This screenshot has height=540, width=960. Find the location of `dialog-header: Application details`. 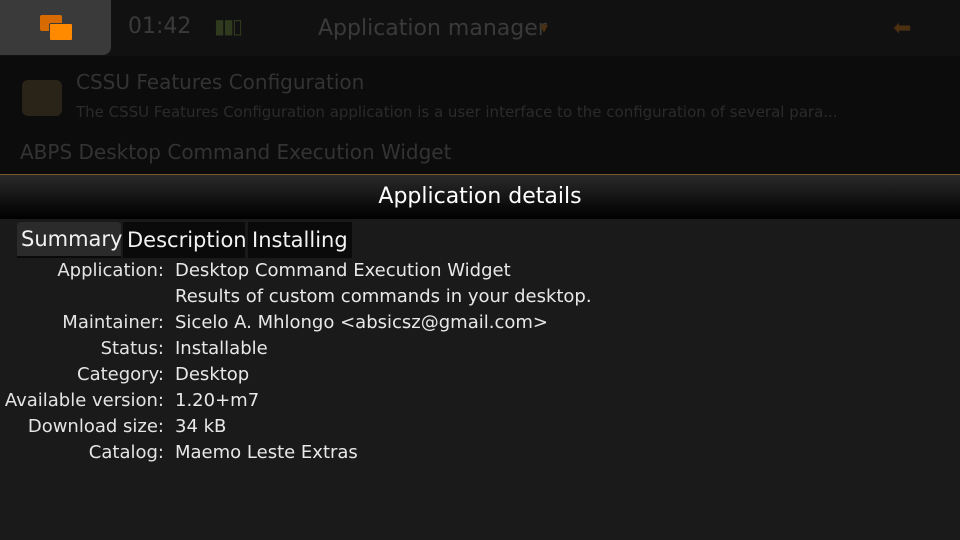

dialog-header: Application details is located at coordinates (480, 197).